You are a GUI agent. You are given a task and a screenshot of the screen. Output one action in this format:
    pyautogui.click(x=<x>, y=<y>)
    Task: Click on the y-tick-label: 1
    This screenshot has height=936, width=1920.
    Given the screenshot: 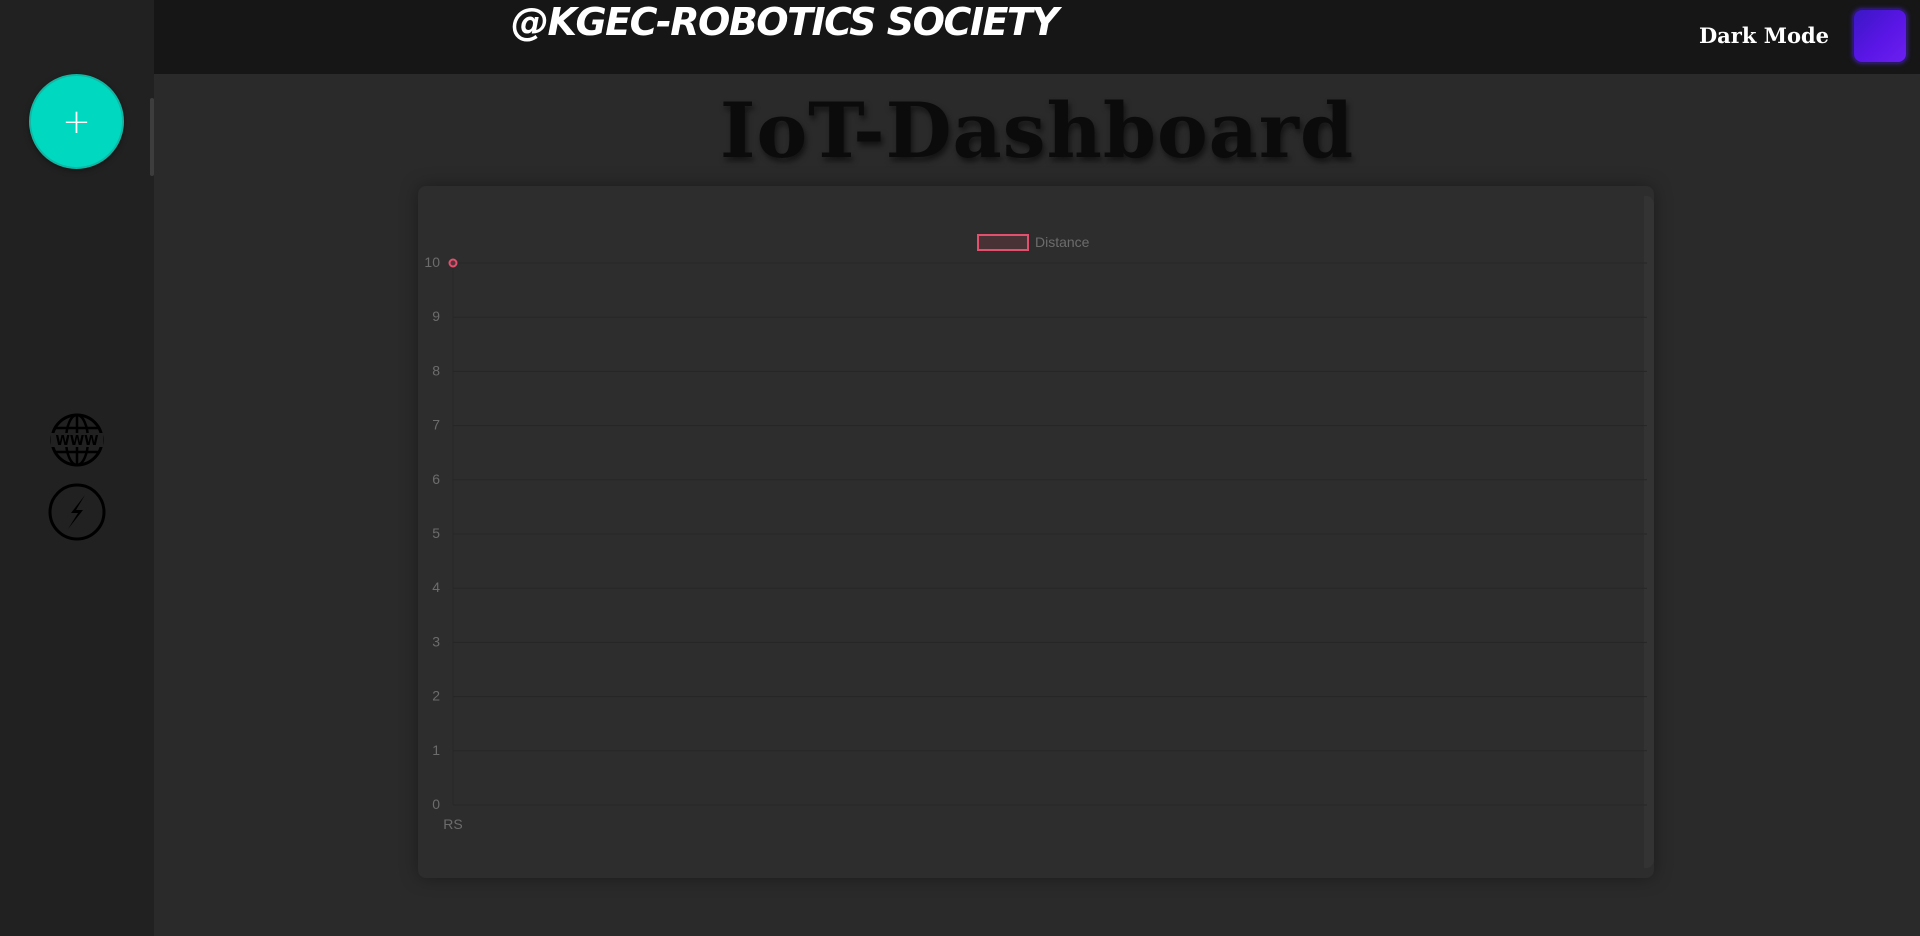 What is the action you would take?
    pyautogui.click(x=436, y=750)
    